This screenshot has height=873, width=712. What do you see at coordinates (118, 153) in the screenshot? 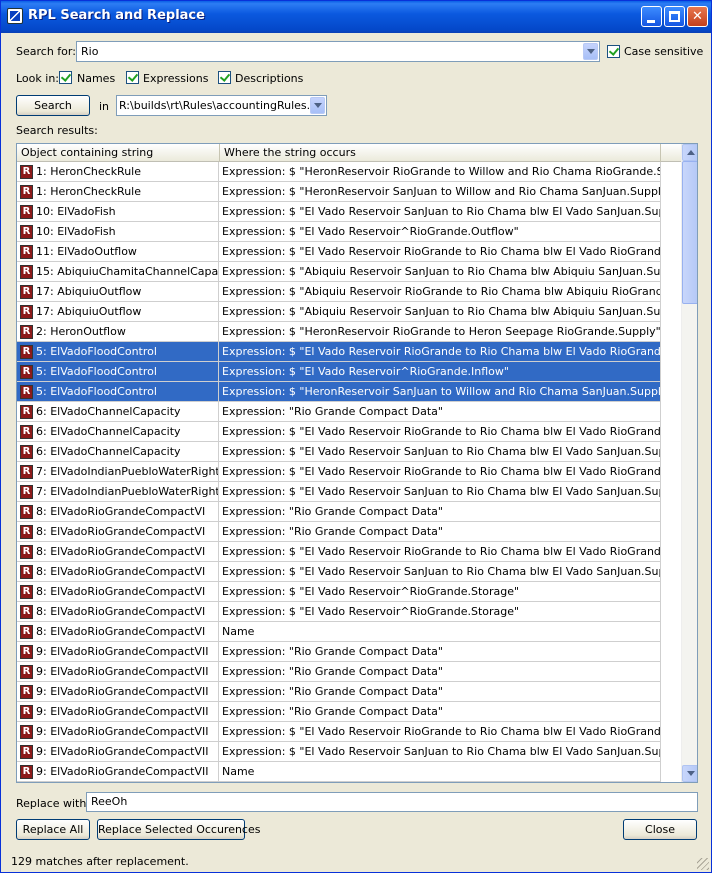
I see `column-header-object: Object containing string` at bounding box center [118, 153].